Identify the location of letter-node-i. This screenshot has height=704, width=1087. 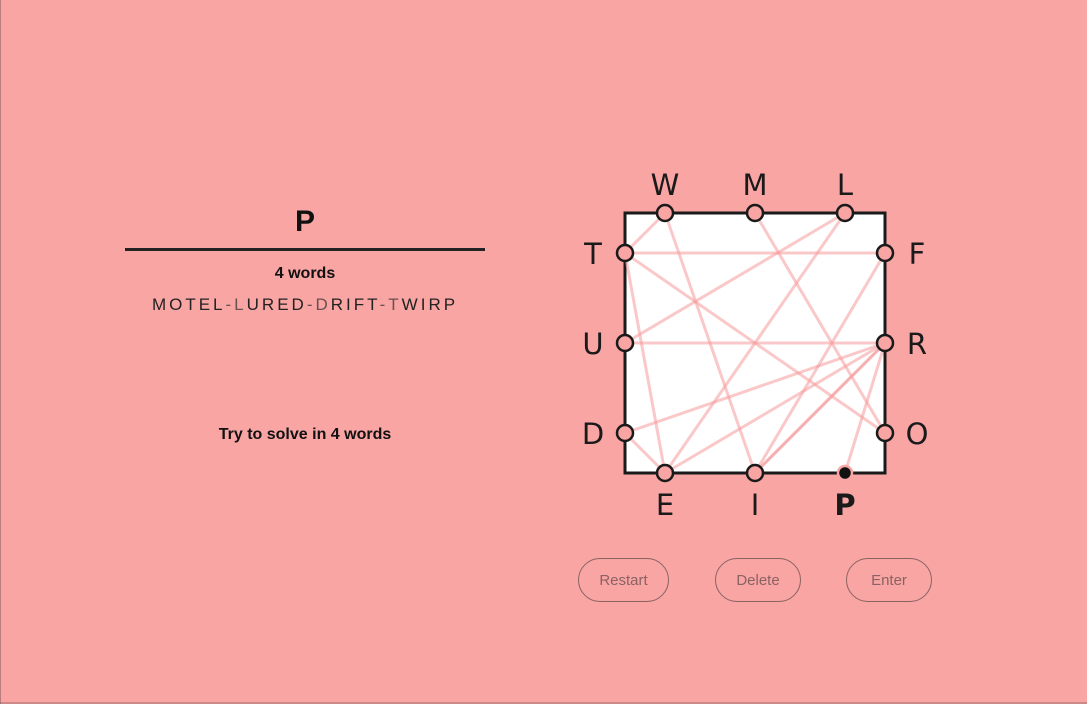
(755, 473).